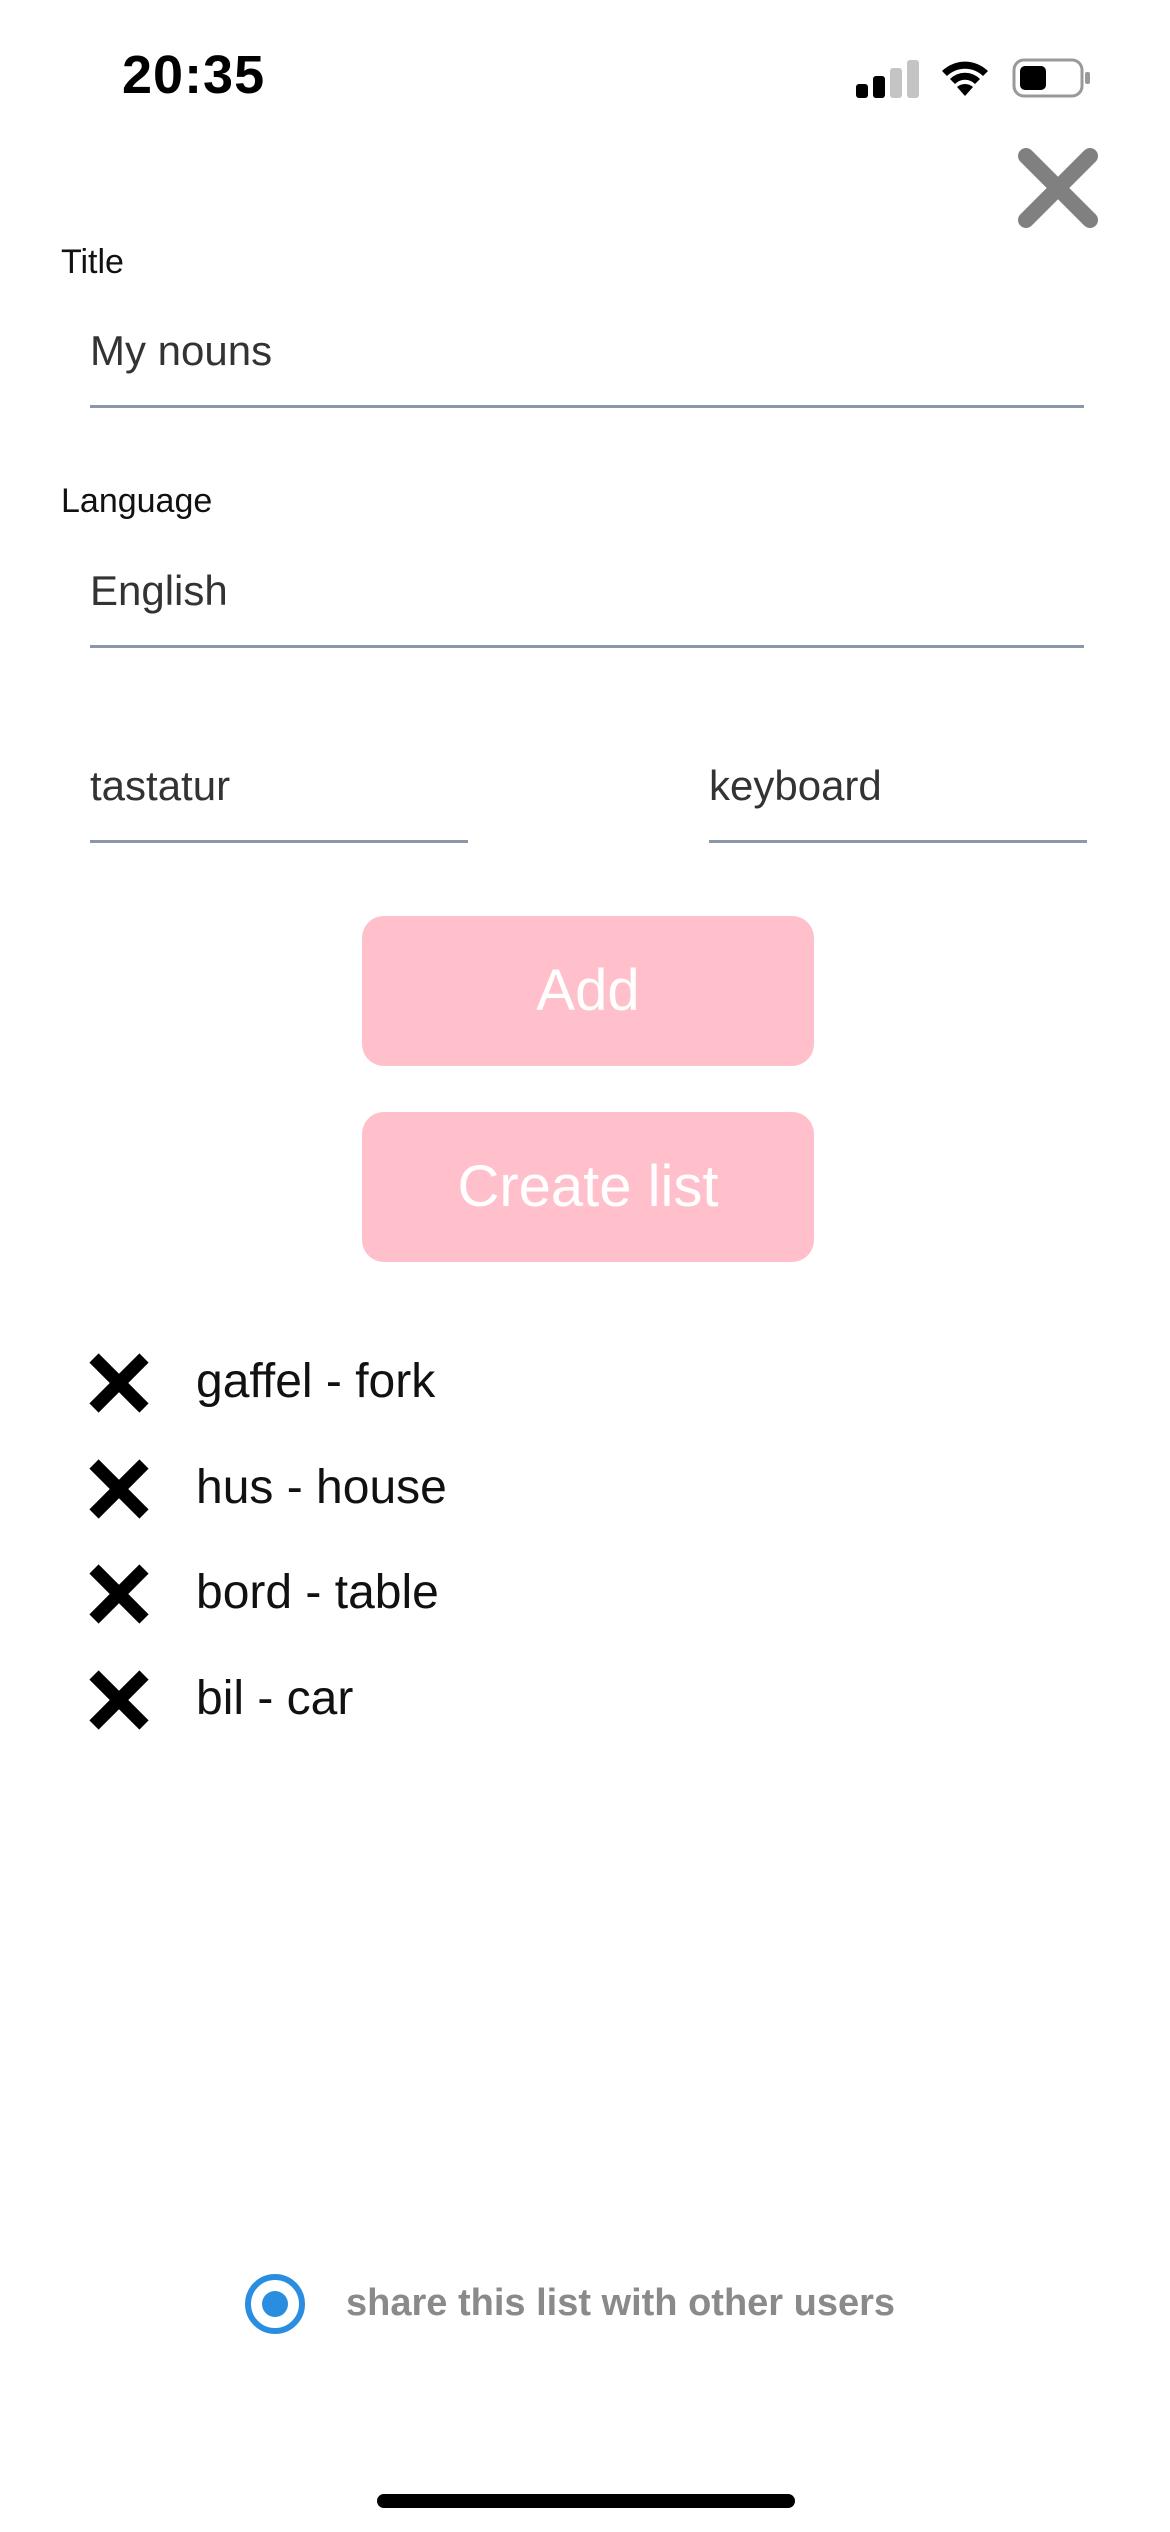 This screenshot has width=1170, height=2532. Describe the element at coordinates (194, 75) in the screenshot. I see `status-time: 20:35` at that location.